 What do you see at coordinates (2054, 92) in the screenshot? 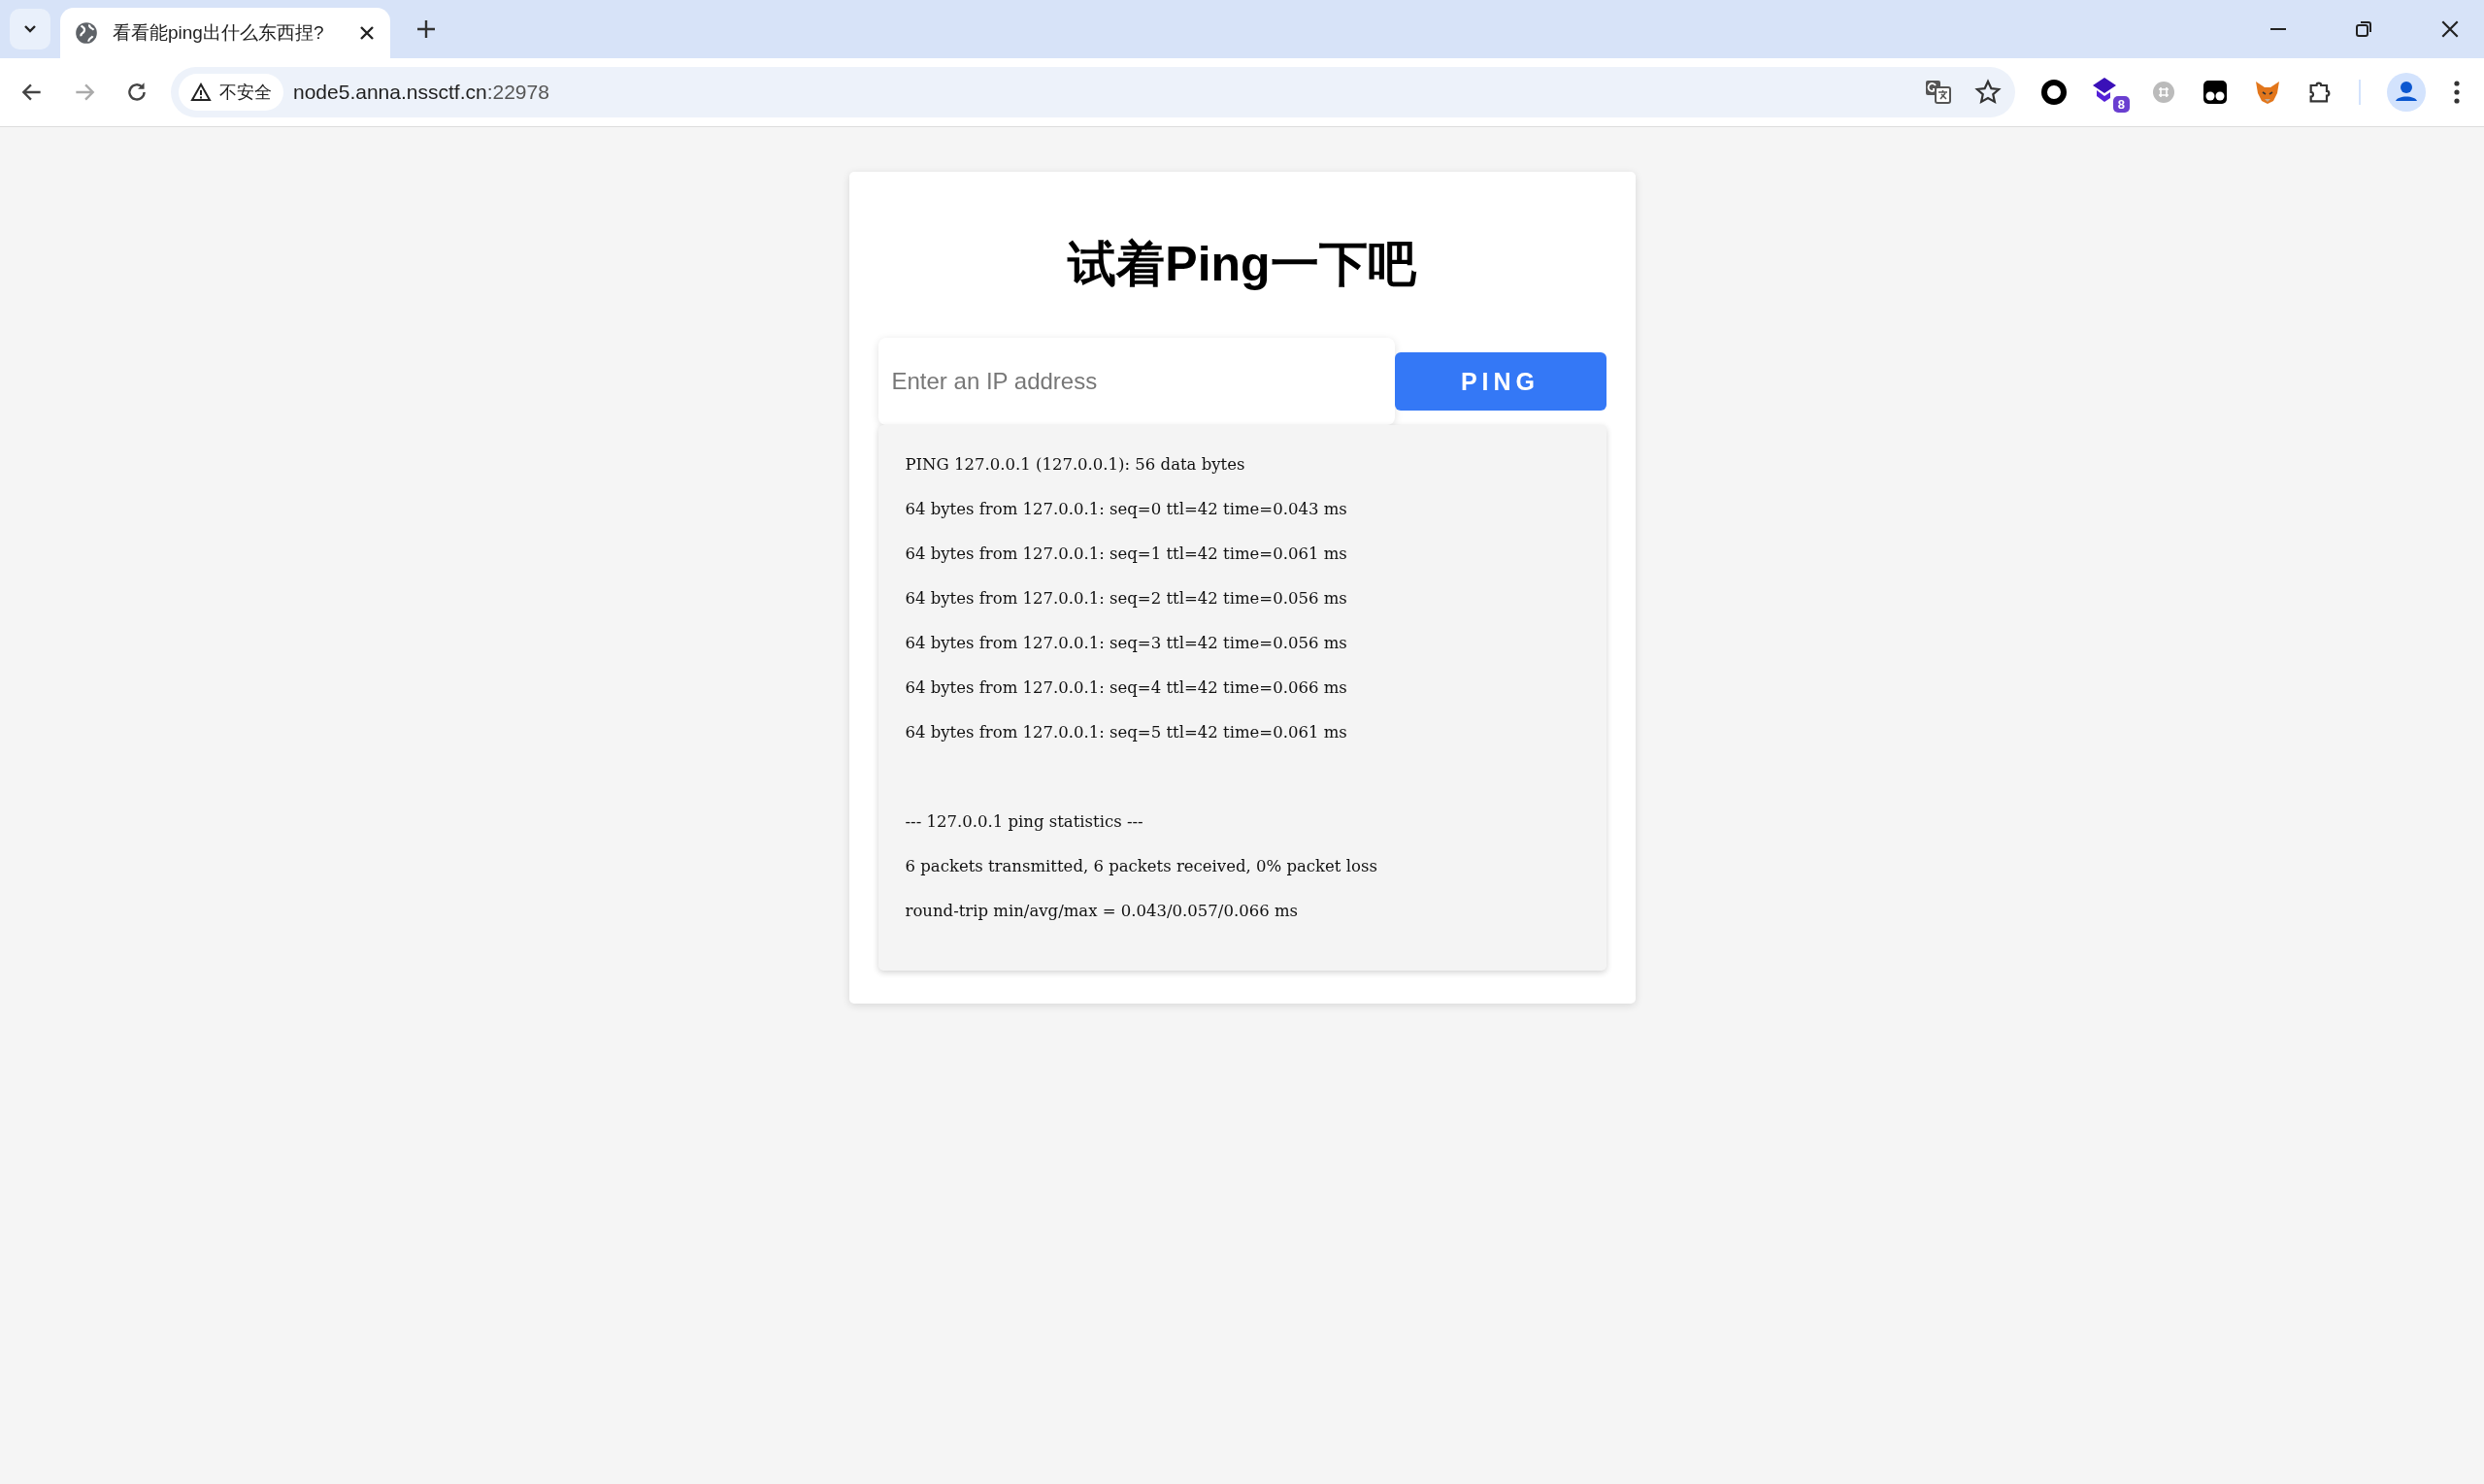
I see `ring-icon` at bounding box center [2054, 92].